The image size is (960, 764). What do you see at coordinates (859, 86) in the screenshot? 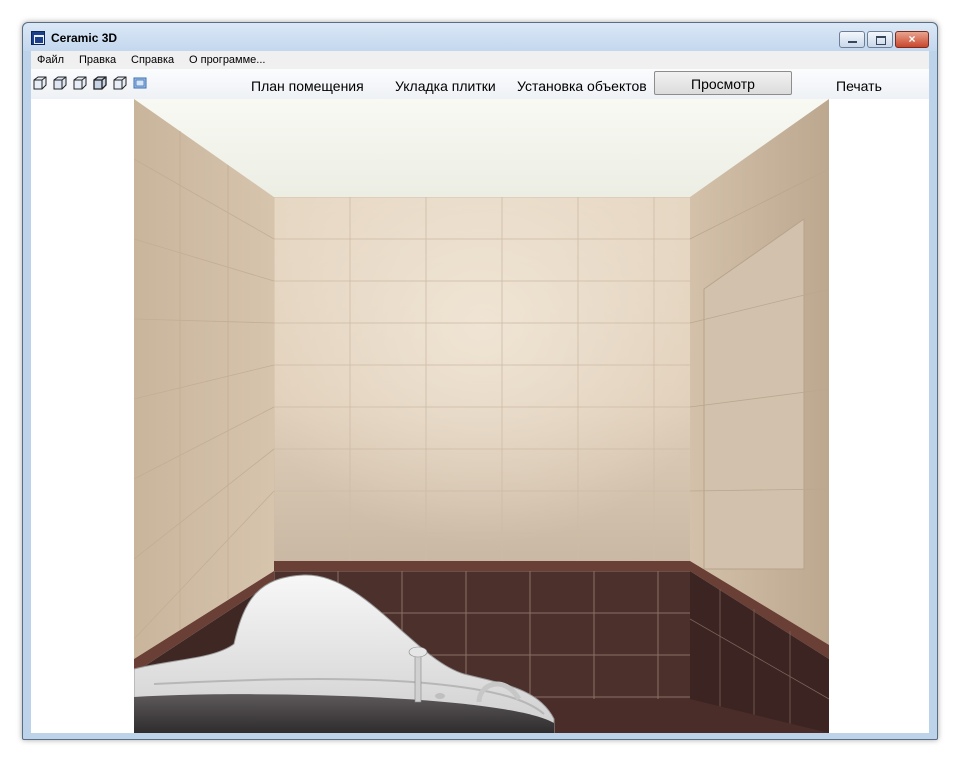
I see `tab-print: Печать` at bounding box center [859, 86].